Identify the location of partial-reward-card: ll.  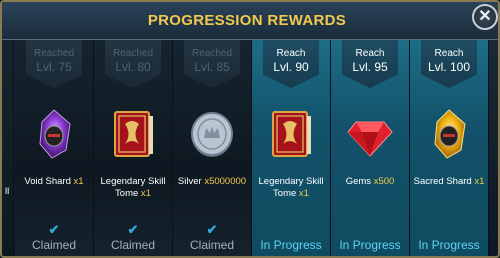
(8, 148).